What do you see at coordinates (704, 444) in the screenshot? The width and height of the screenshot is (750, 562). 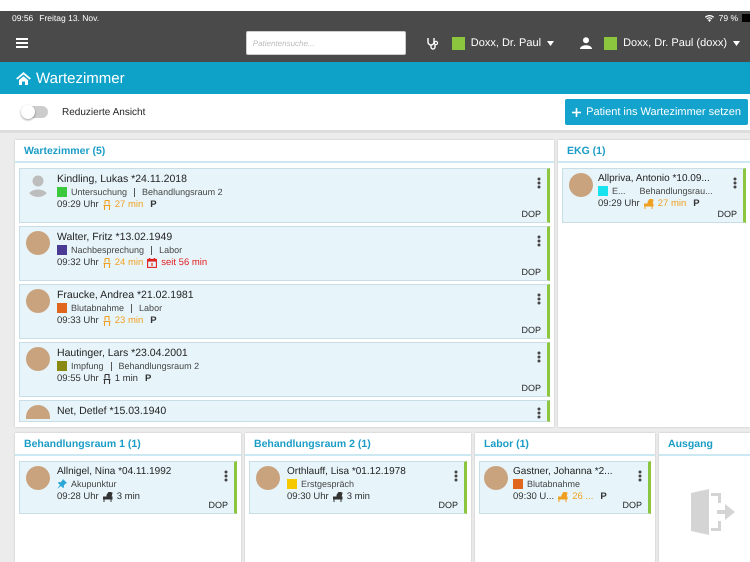 I see `panel-title: Ausgang` at bounding box center [704, 444].